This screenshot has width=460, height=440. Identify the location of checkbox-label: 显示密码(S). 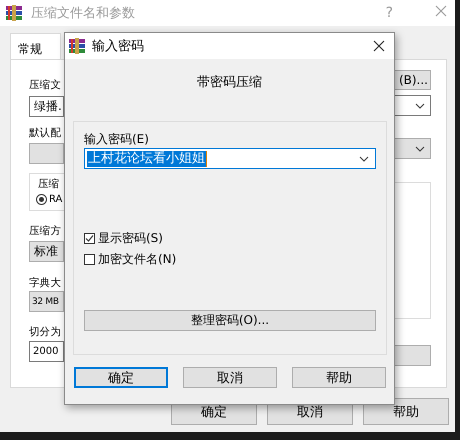
(130, 238).